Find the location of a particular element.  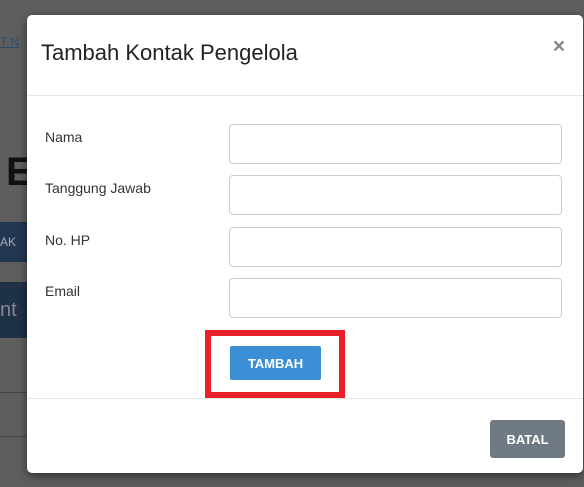

background-button: AK is located at coordinates (14, 242).